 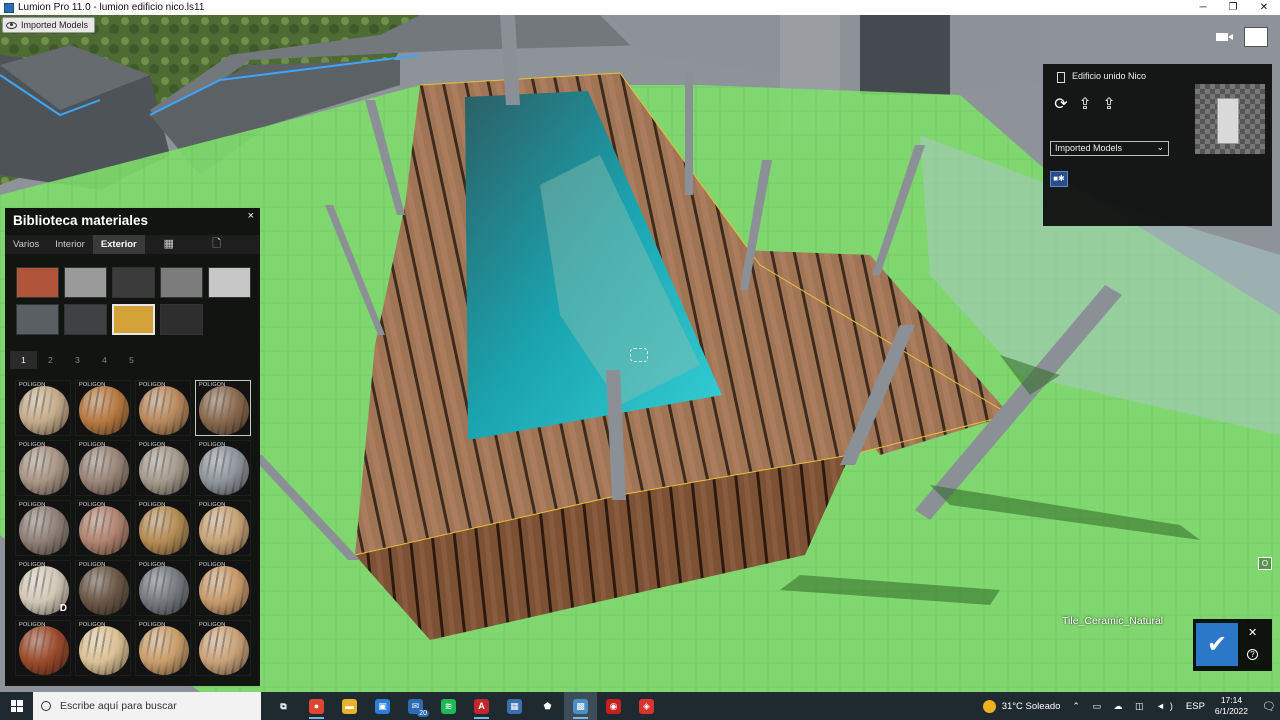 What do you see at coordinates (131, 360) in the screenshot?
I see `page-tab-5: 5` at bounding box center [131, 360].